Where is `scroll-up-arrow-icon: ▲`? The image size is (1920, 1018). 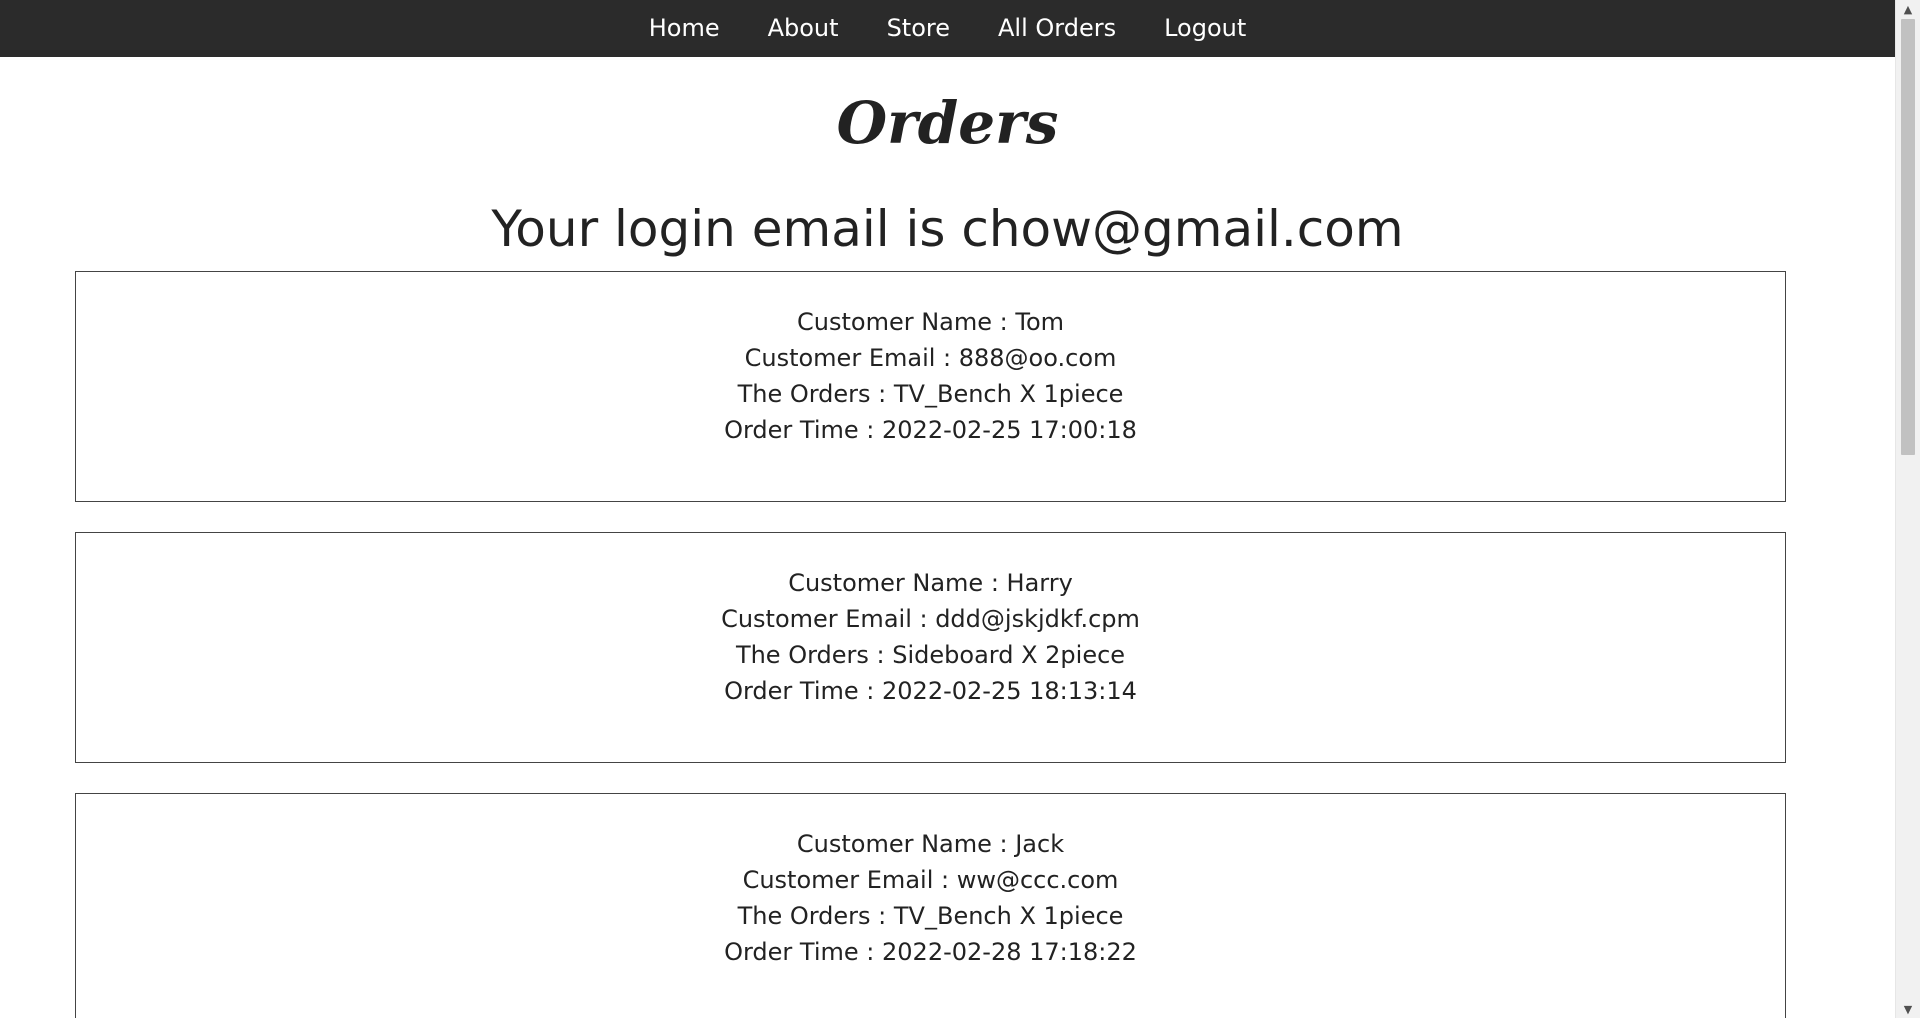 scroll-up-arrow-icon: ▲ is located at coordinates (1908, 9).